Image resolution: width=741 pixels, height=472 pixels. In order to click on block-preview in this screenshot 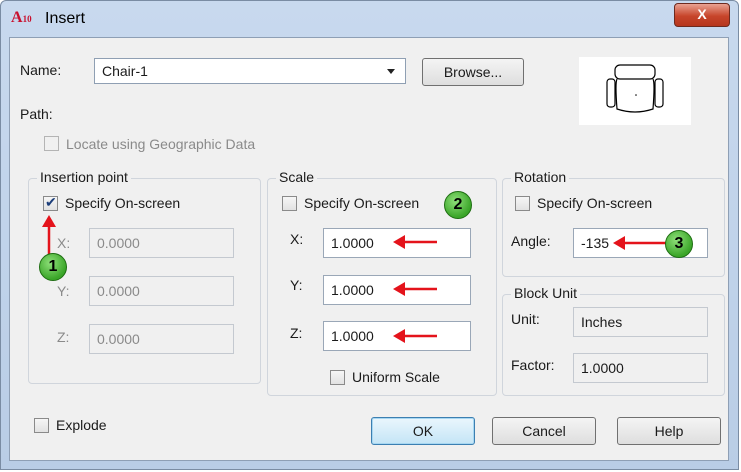, I will do `click(635, 91)`.